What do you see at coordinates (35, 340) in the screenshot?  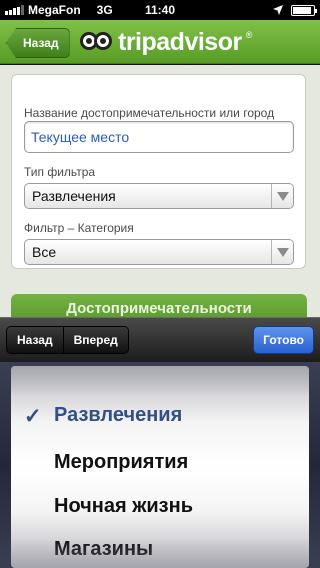 I see `previous-button: Назад` at bounding box center [35, 340].